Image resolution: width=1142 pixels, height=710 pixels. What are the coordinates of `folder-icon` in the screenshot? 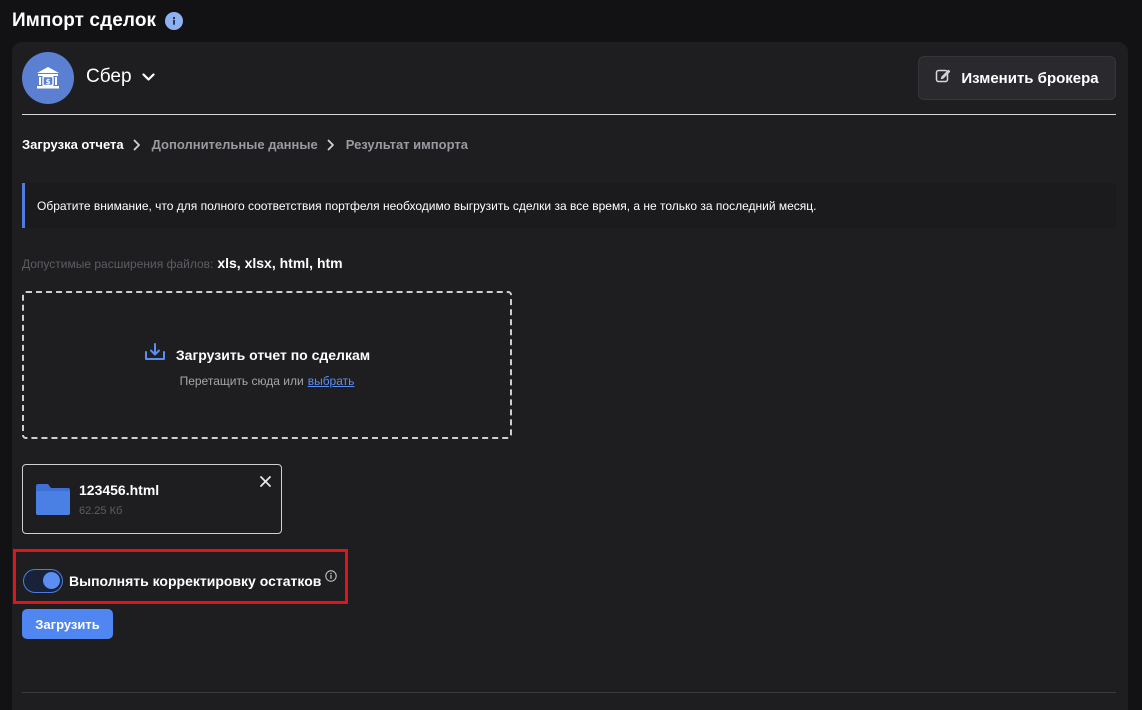 It's located at (53, 499).